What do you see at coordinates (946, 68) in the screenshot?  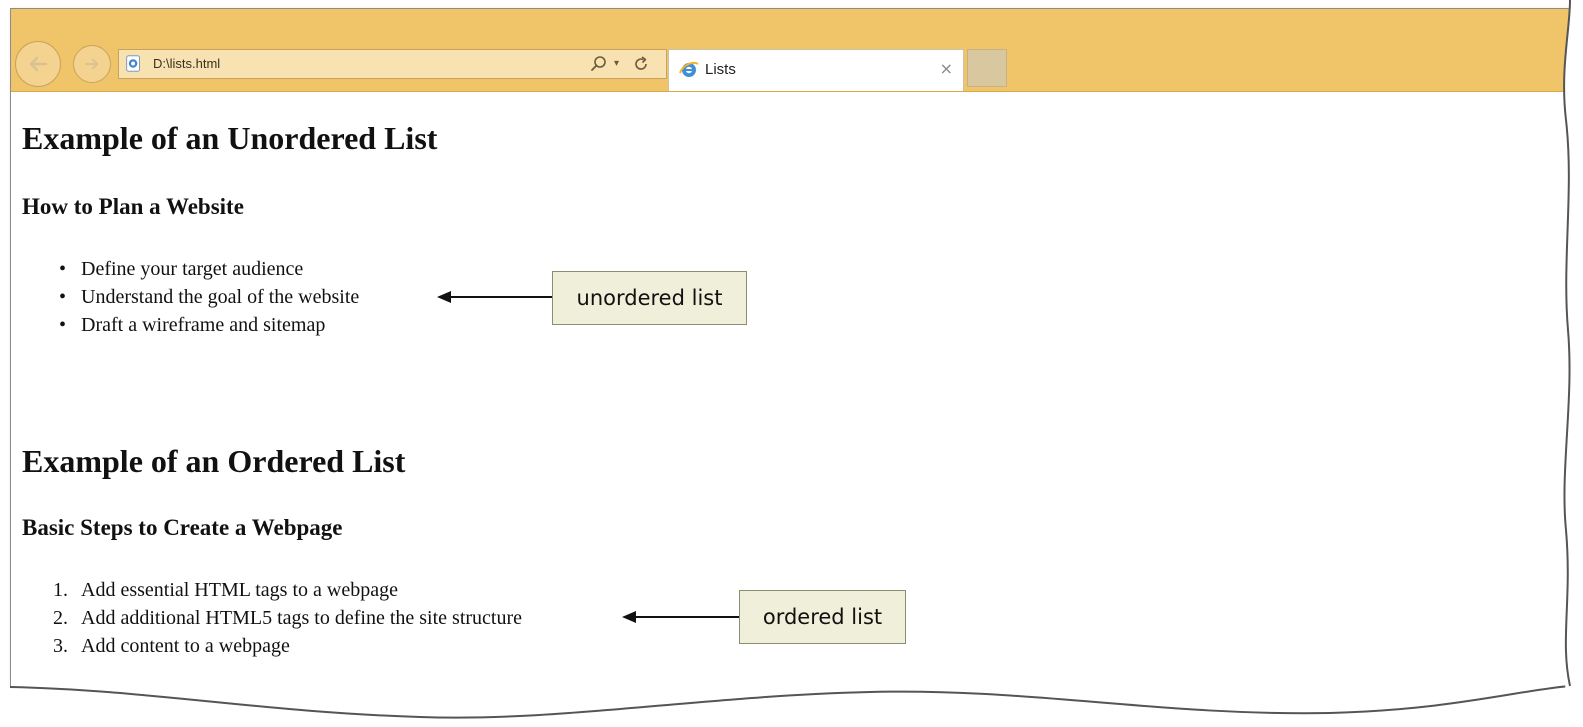 I see `close-icon: ×` at bounding box center [946, 68].